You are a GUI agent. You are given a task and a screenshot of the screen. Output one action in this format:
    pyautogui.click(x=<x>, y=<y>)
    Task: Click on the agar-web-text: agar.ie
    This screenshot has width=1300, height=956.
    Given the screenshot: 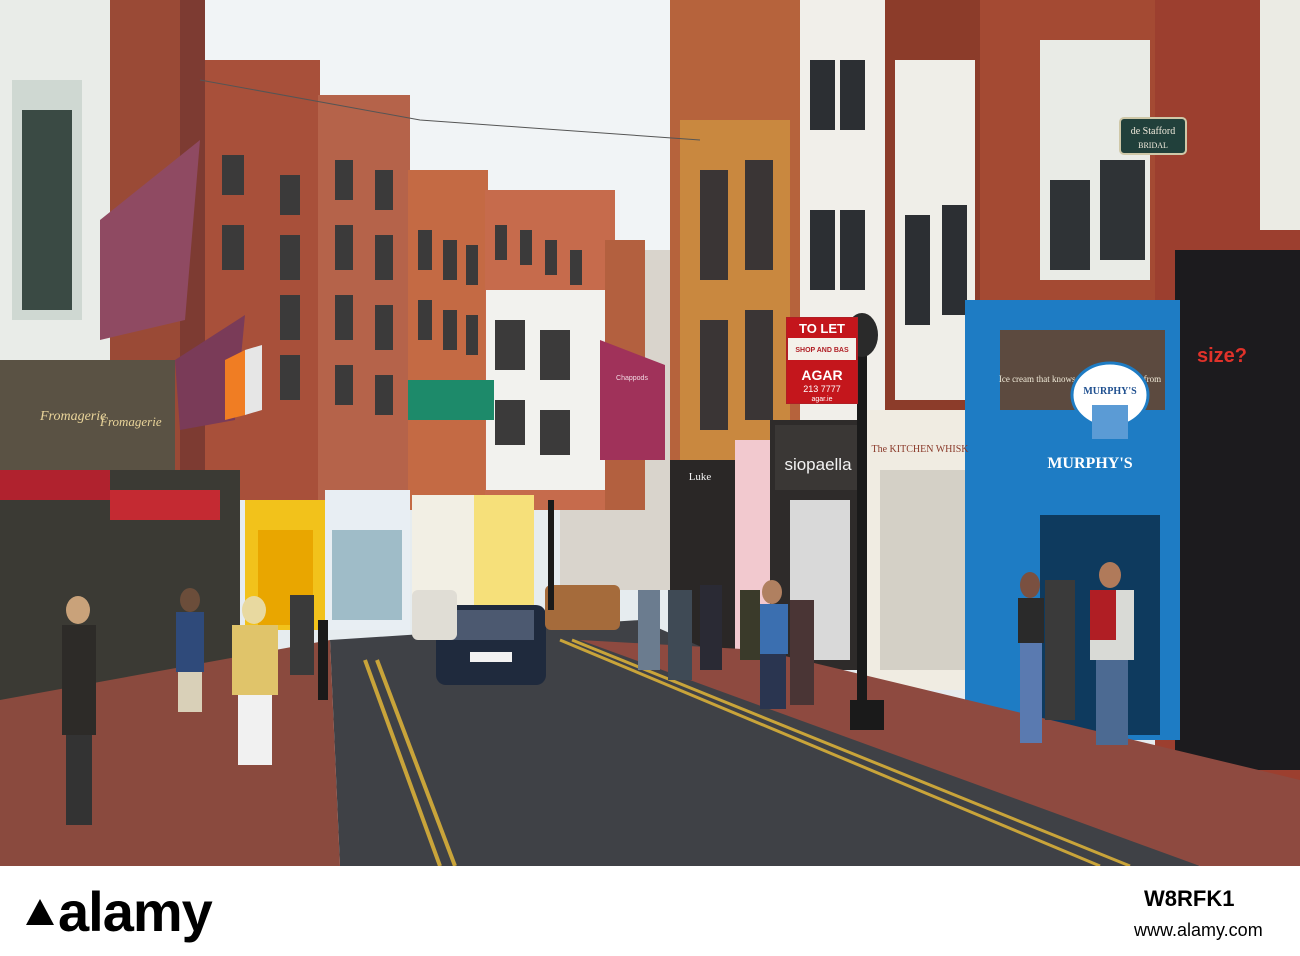 What is the action you would take?
    pyautogui.click(x=821, y=399)
    